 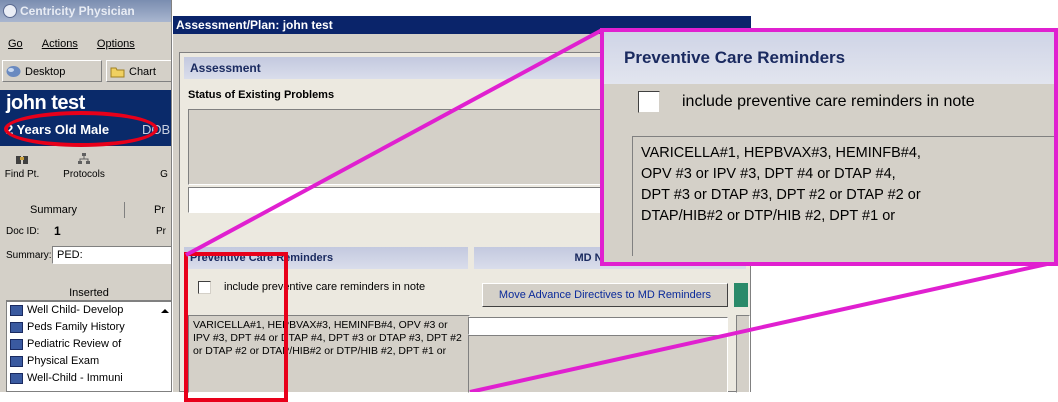 I want to click on zoom-preventive-care-header: Preventive Care Reminders, so click(x=829, y=58).